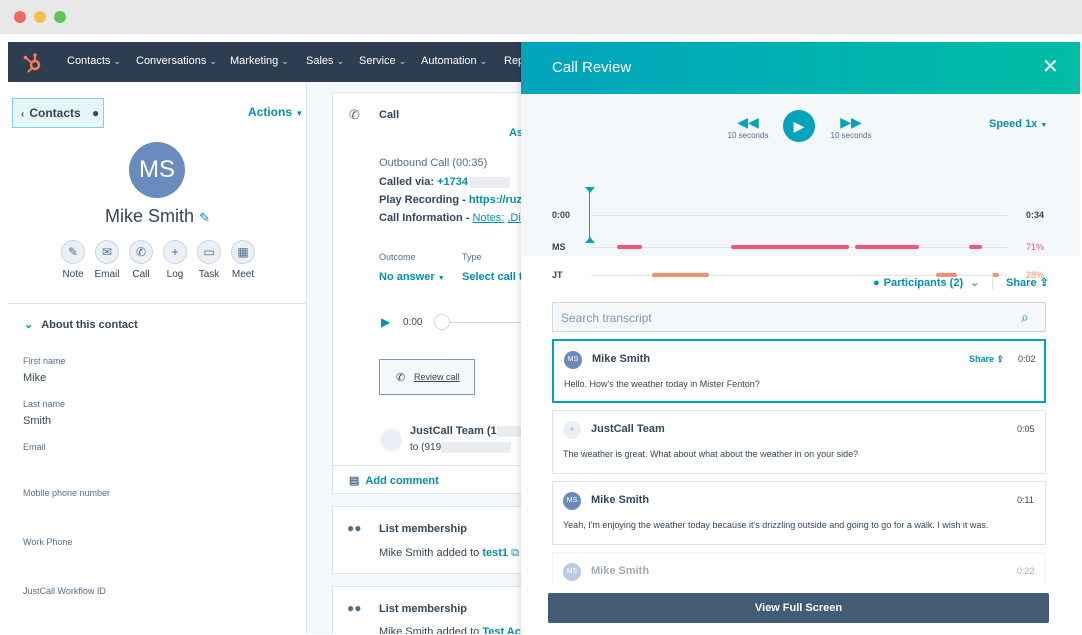 The height and width of the screenshot is (635, 1082). What do you see at coordinates (1025, 500) in the screenshot?
I see `entry-timestamp: 0:11` at bounding box center [1025, 500].